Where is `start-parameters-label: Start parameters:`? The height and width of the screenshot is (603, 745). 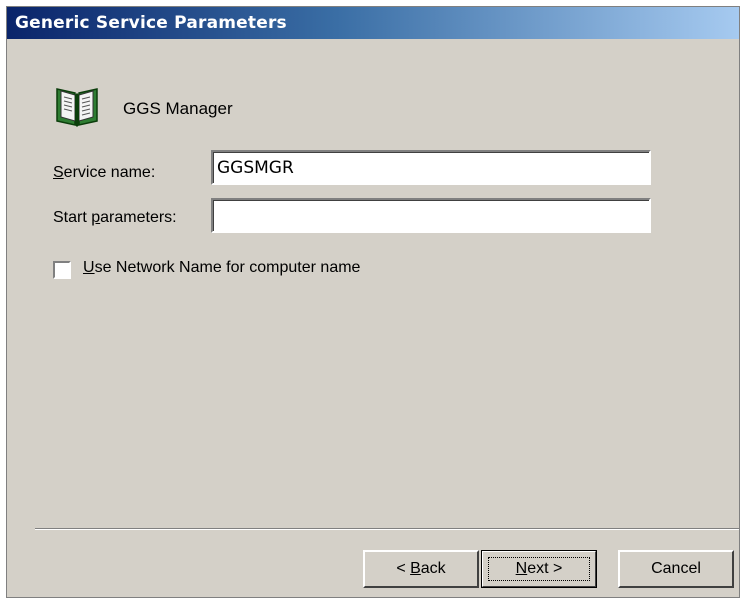
start-parameters-label: Start parameters: is located at coordinates (115, 217).